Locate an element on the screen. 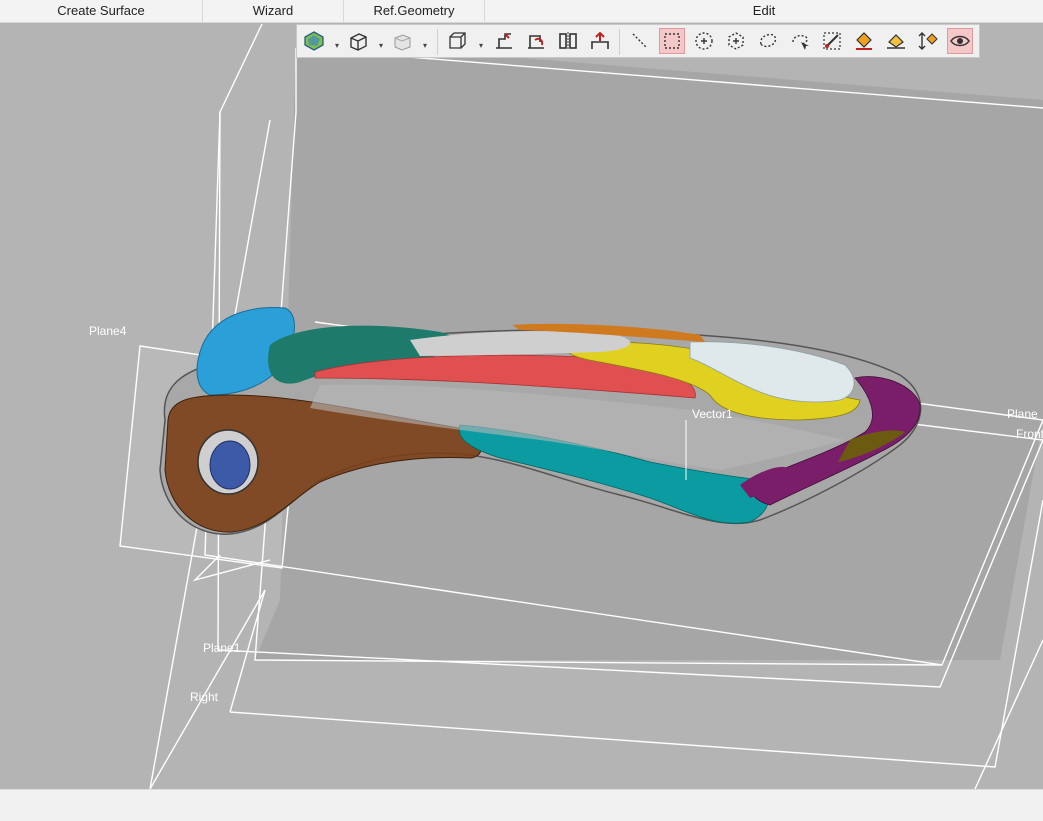 This screenshot has width=1043, height=821. freeform-select-icon is located at coordinates (800, 41).